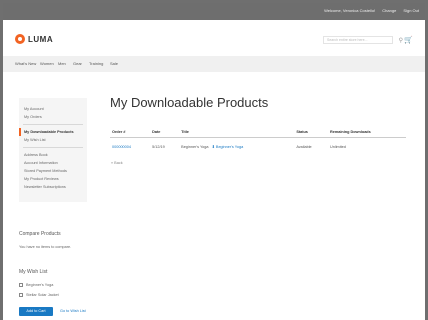 The image size is (428, 320). I want to click on order-number-cell: 000000004, so click(130, 147).